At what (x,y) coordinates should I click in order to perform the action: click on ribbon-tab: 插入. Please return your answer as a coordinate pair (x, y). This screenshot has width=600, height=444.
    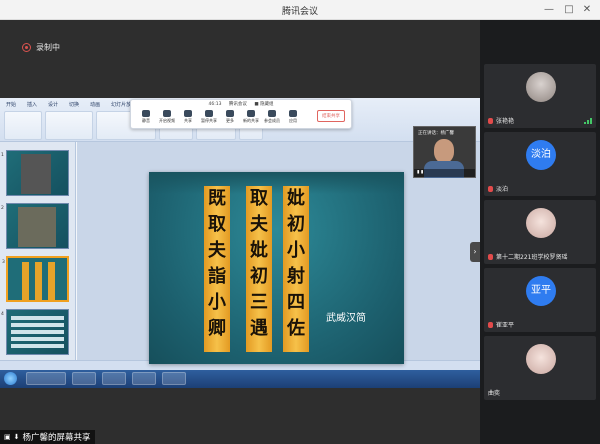
    Looking at the image, I should click on (32, 104).